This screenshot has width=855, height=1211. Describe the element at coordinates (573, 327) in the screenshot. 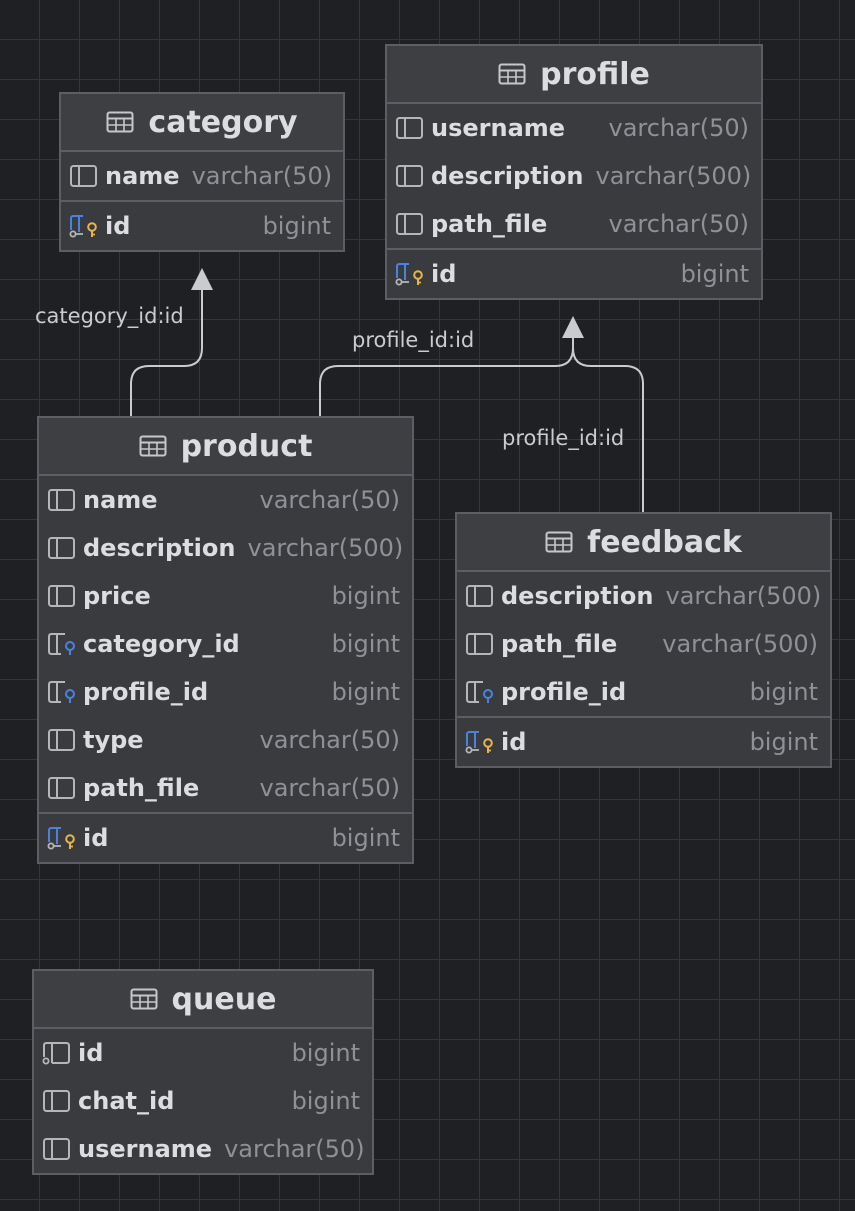

I see `relation-profile-arrowhead` at that location.